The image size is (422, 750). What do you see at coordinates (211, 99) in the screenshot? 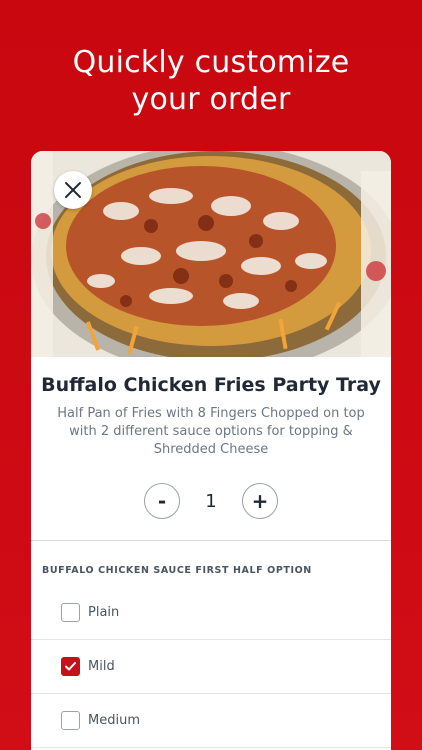
I see `headline-line-2: your order` at bounding box center [211, 99].